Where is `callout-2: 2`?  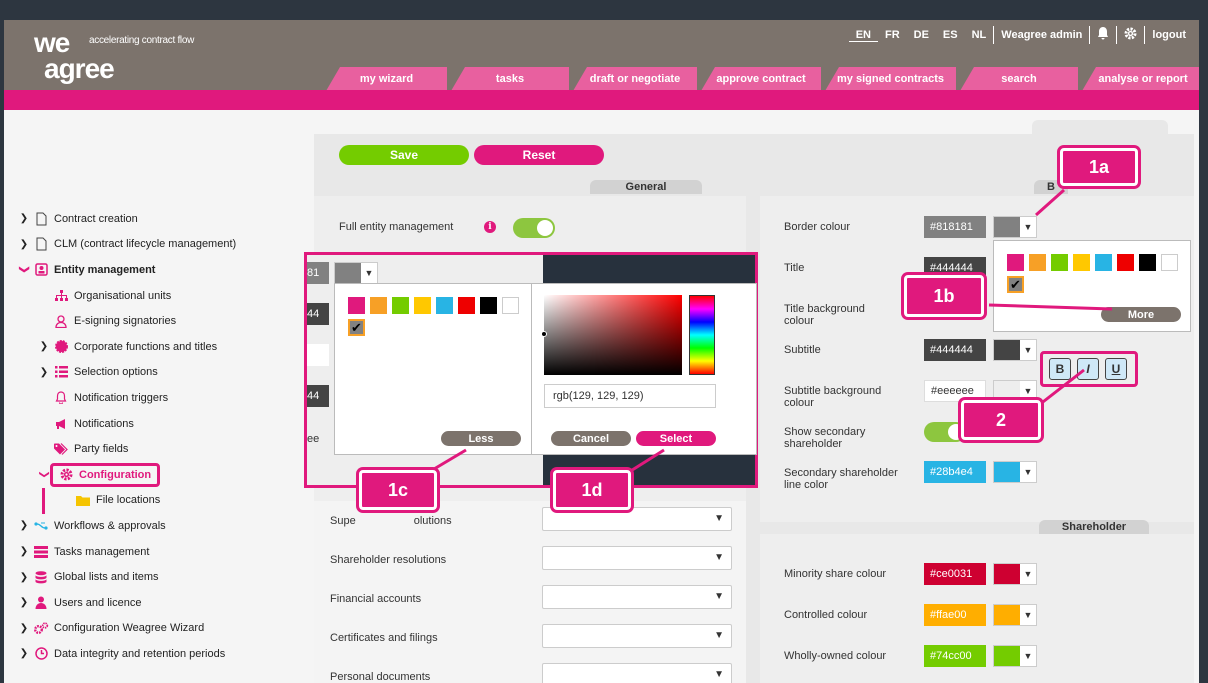 callout-2: 2 is located at coordinates (1001, 420).